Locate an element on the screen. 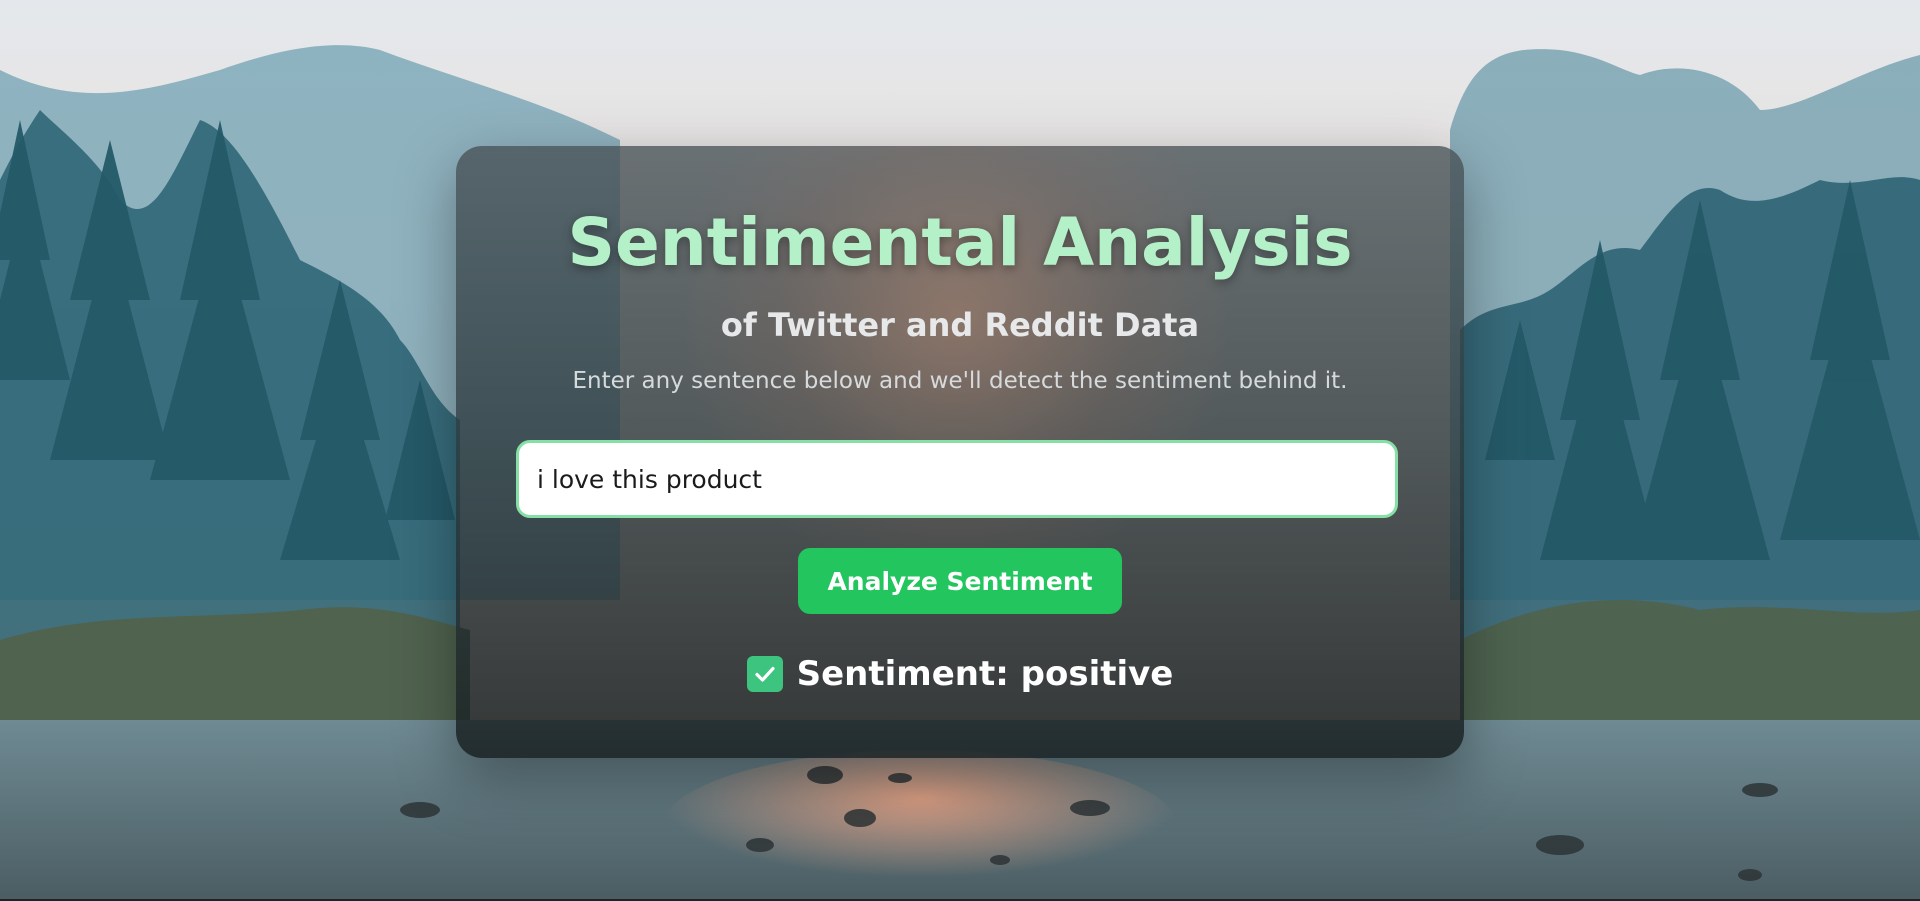 The height and width of the screenshot is (901, 1920). sentiment-result: Sentiment: positive is located at coordinates (960, 674).